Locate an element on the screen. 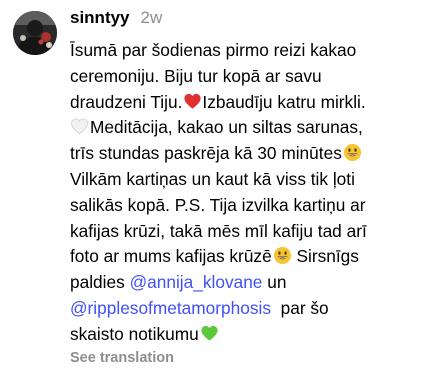 The width and height of the screenshot is (432, 378). comment-line: Īsumā par šodienas pirmo reizi kakao is located at coordinates (213, 50).